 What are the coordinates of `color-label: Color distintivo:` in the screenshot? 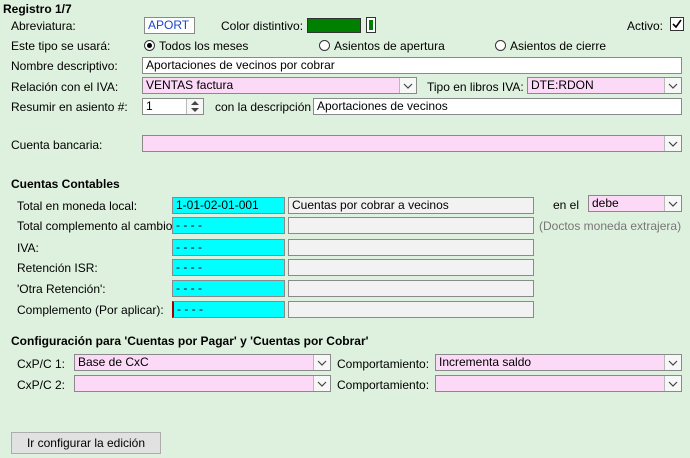 It's located at (262, 26).